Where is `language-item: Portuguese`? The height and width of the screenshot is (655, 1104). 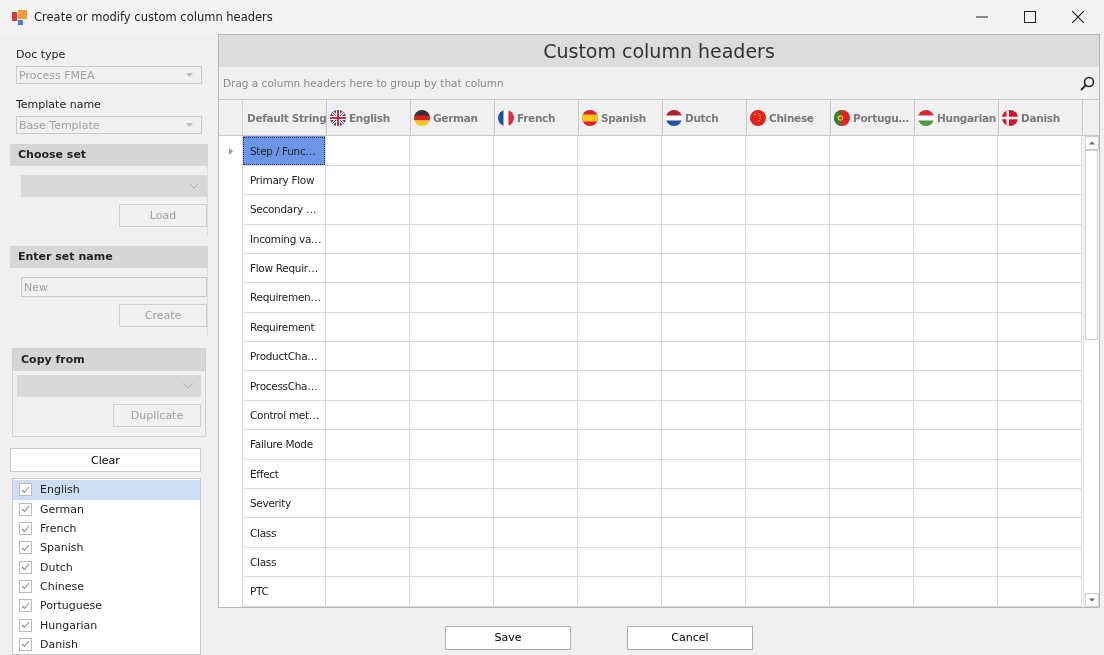
language-item: Portuguese is located at coordinates (106, 606).